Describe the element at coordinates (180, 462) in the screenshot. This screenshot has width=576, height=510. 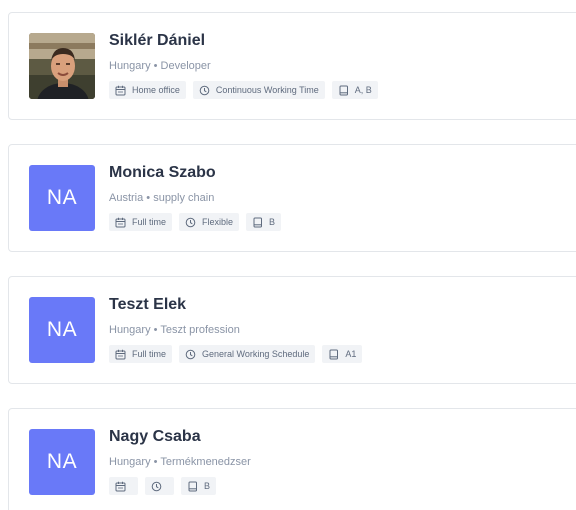
I see `employee-location-role: Hungary • Termékmenedzser` at that location.